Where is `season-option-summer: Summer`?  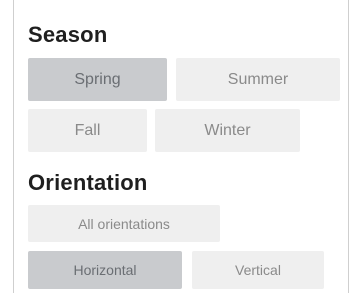
season-option-summer: Summer is located at coordinates (258, 79).